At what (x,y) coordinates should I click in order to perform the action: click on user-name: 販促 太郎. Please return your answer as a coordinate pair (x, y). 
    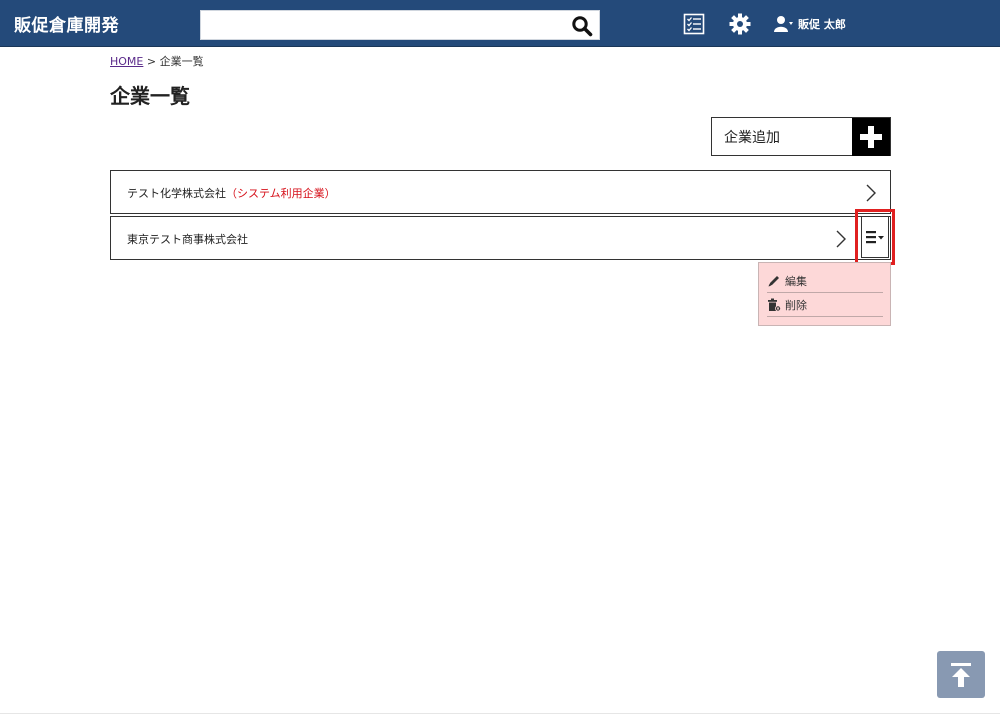
    Looking at the image, I should click on (822, 24).